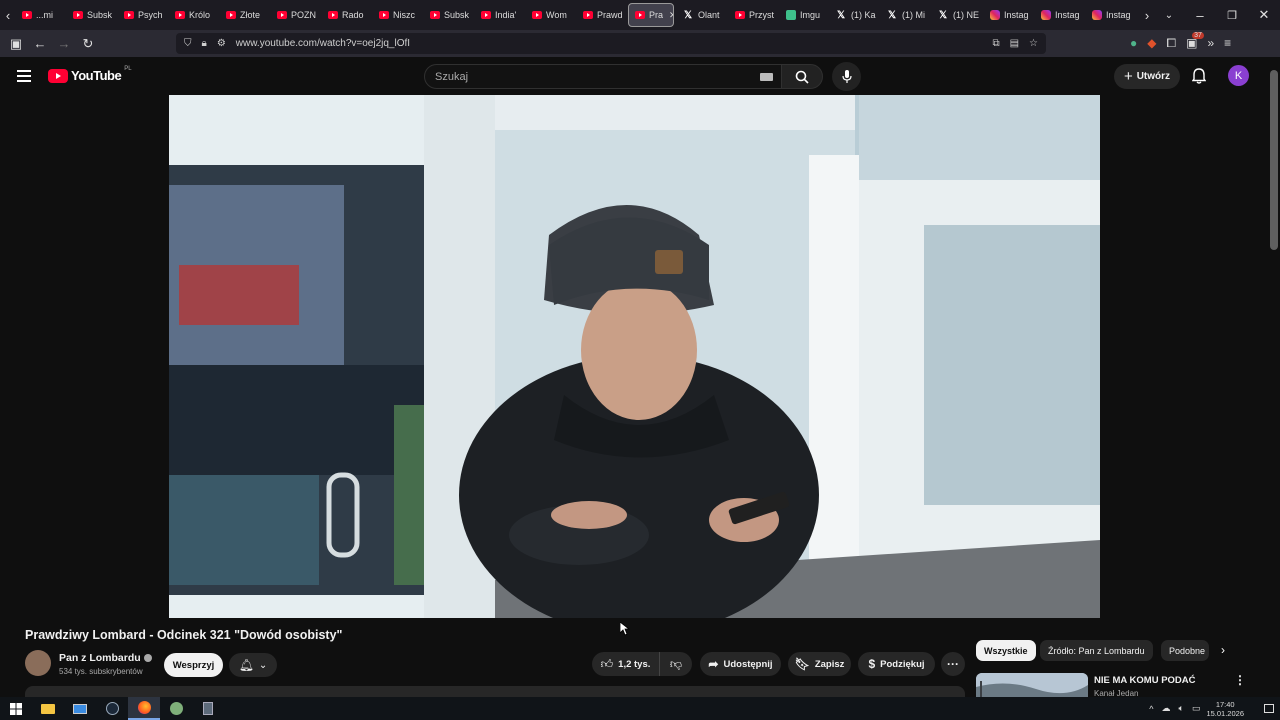  I want to click on browser-tab: Wom, so click(549, 15).